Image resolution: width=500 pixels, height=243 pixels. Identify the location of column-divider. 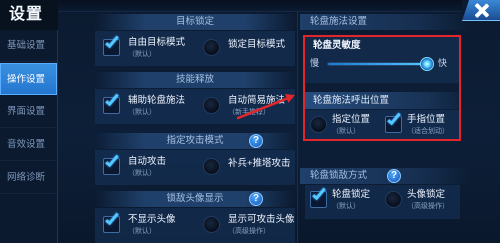
(297, 127).